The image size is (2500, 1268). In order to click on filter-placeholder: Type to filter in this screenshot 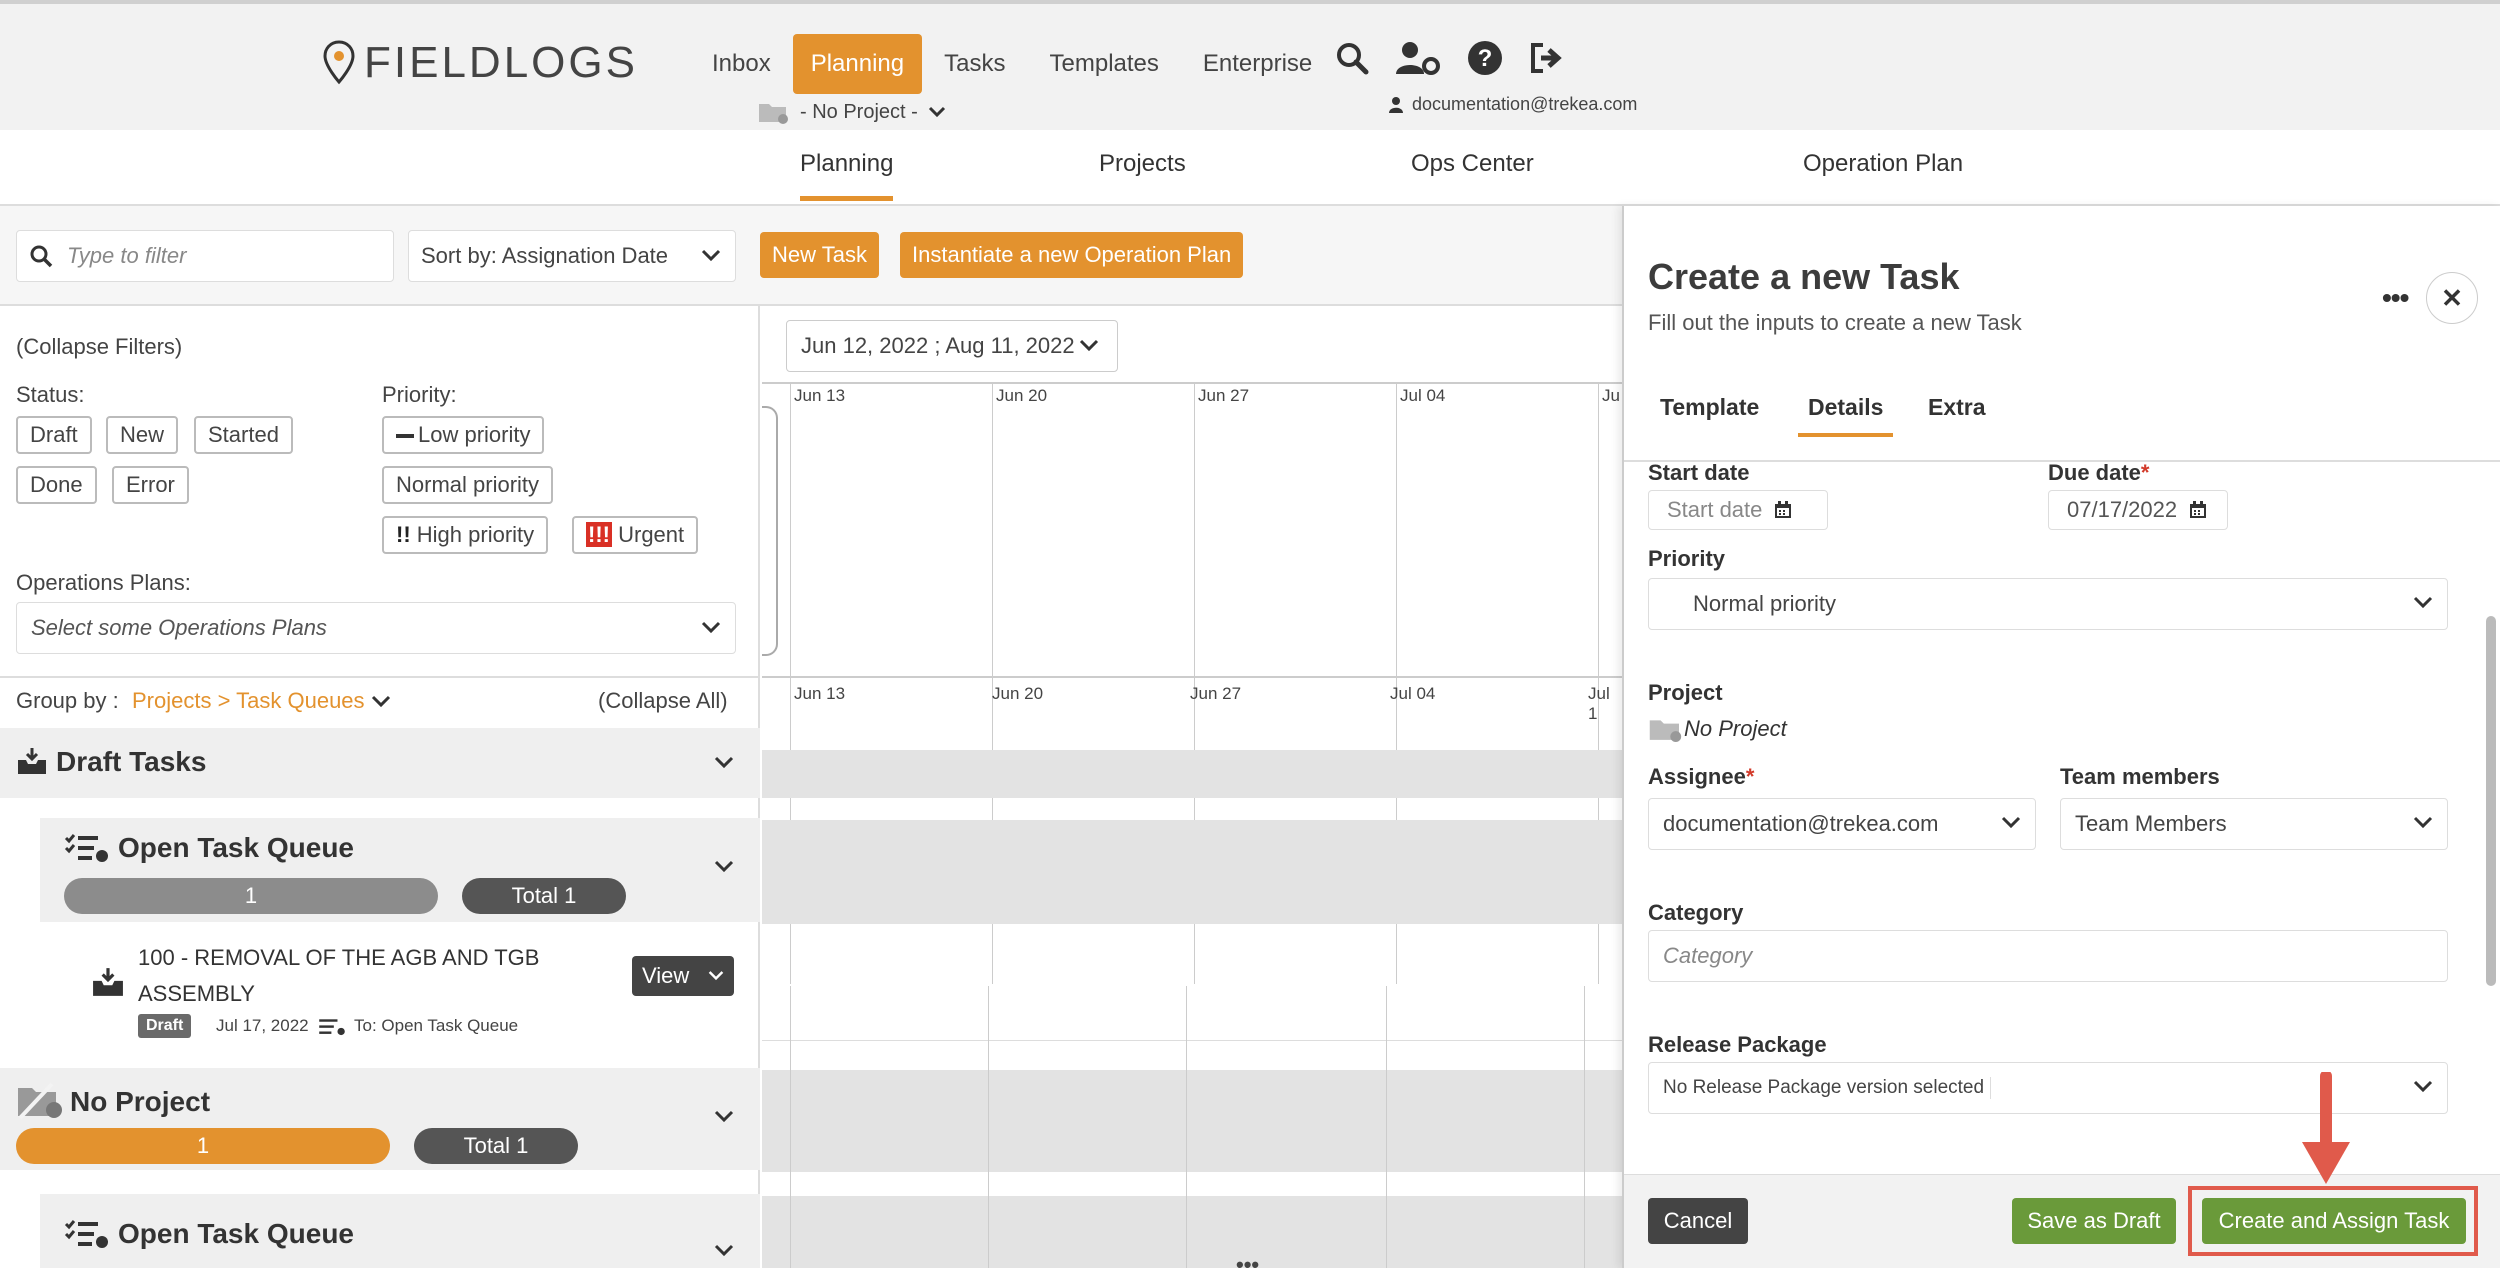, I will do `click(127, 255)`.